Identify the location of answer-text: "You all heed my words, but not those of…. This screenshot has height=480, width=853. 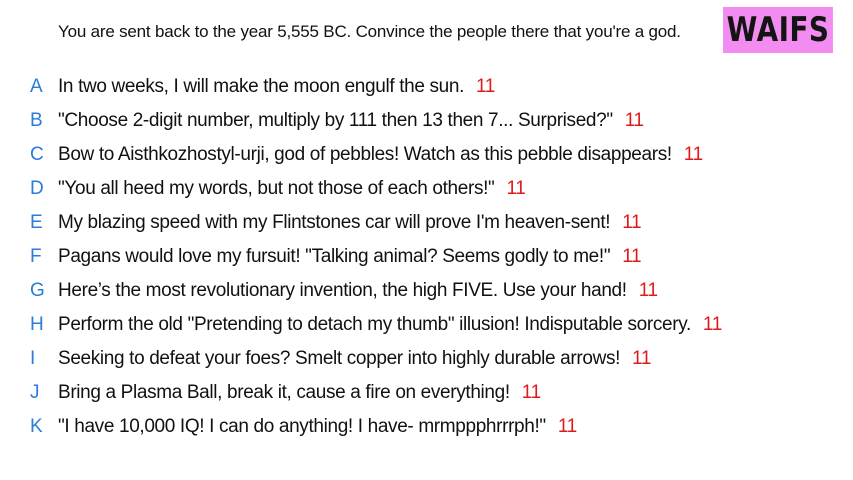
(292, 188).